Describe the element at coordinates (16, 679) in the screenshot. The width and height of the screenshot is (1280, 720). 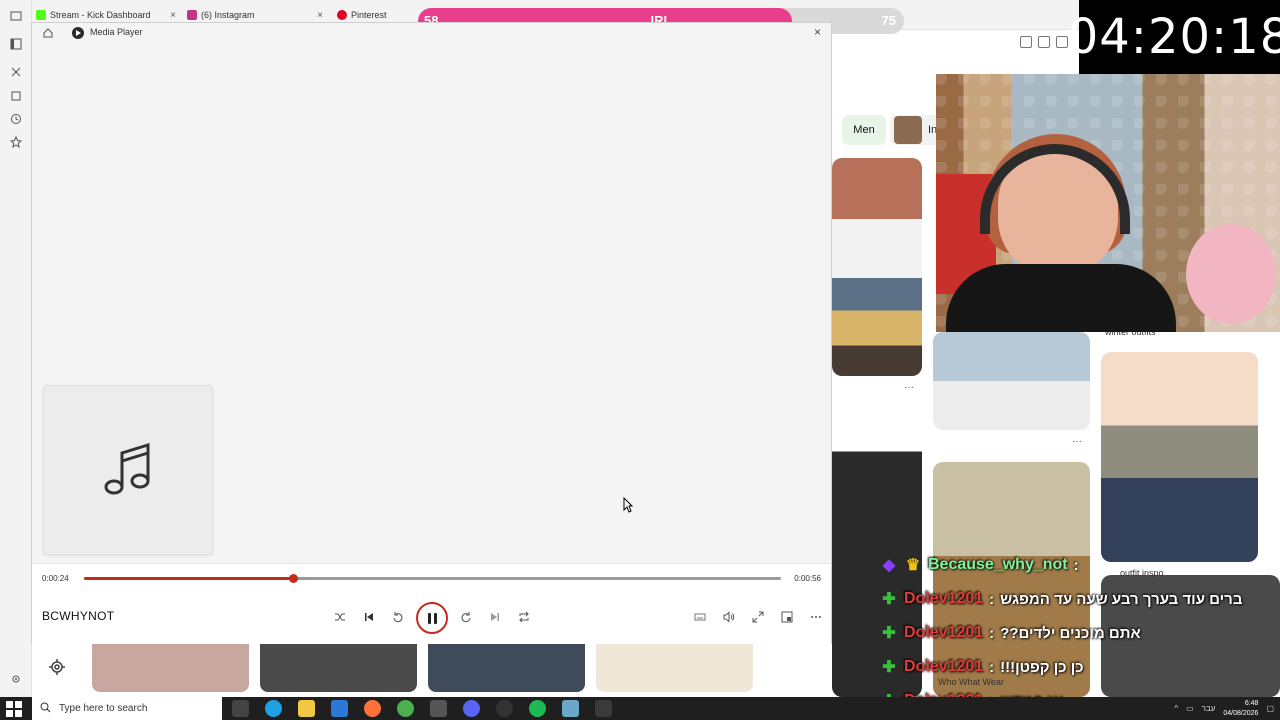
I see `settings-icon` at that location.